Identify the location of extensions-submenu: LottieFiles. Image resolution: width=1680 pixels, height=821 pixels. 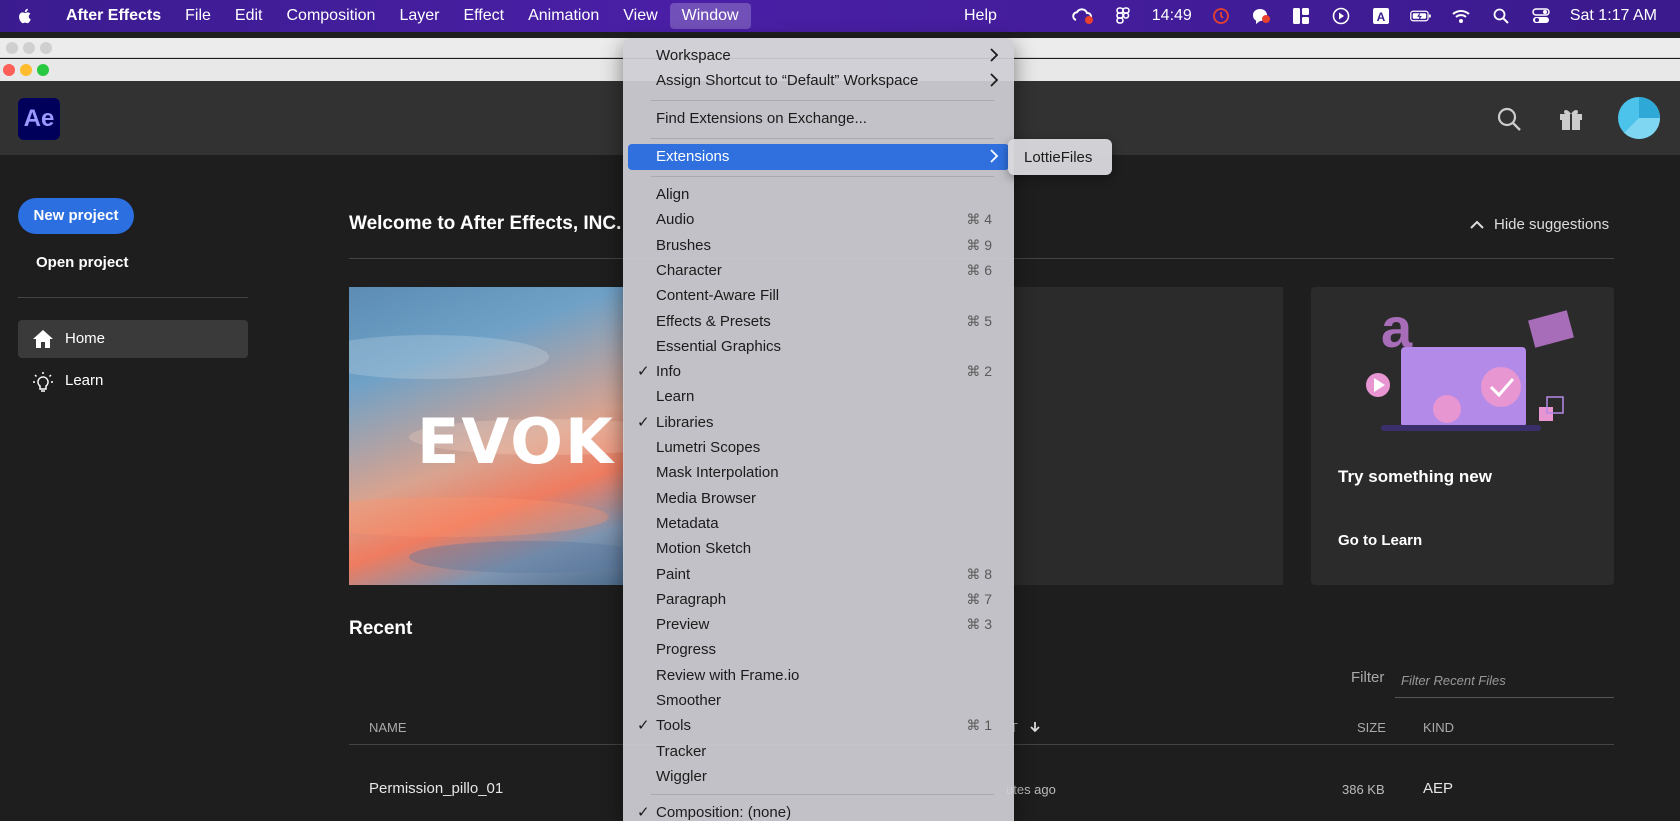
(1060, 157).